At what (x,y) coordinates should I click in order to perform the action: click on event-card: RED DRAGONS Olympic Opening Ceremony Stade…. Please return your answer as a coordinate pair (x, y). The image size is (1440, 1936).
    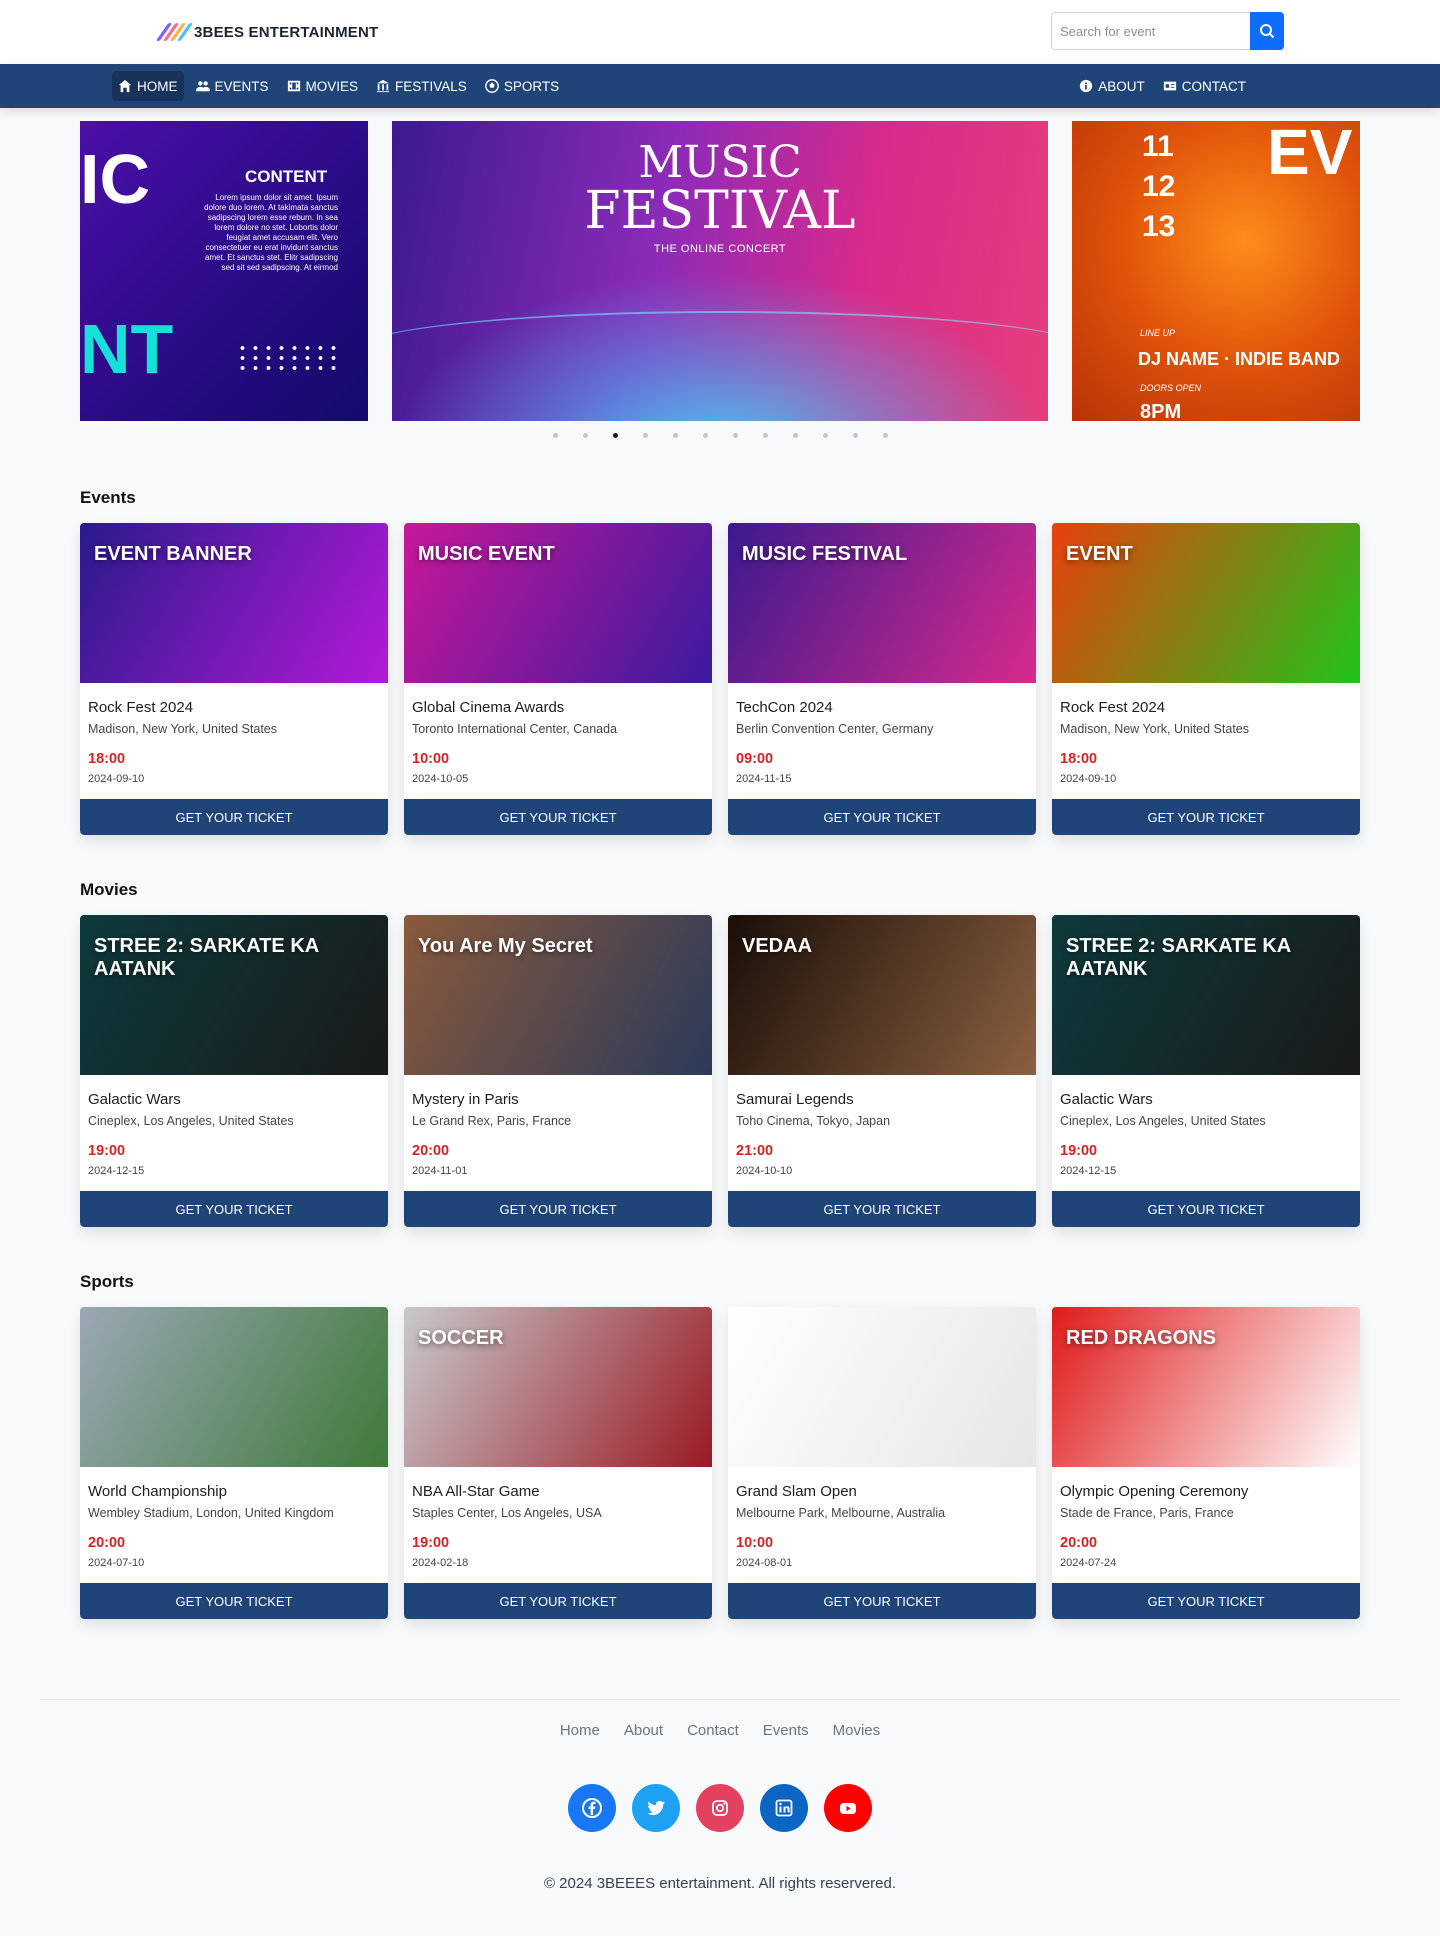
    Looking at the image, I should click on (1206, 1463).